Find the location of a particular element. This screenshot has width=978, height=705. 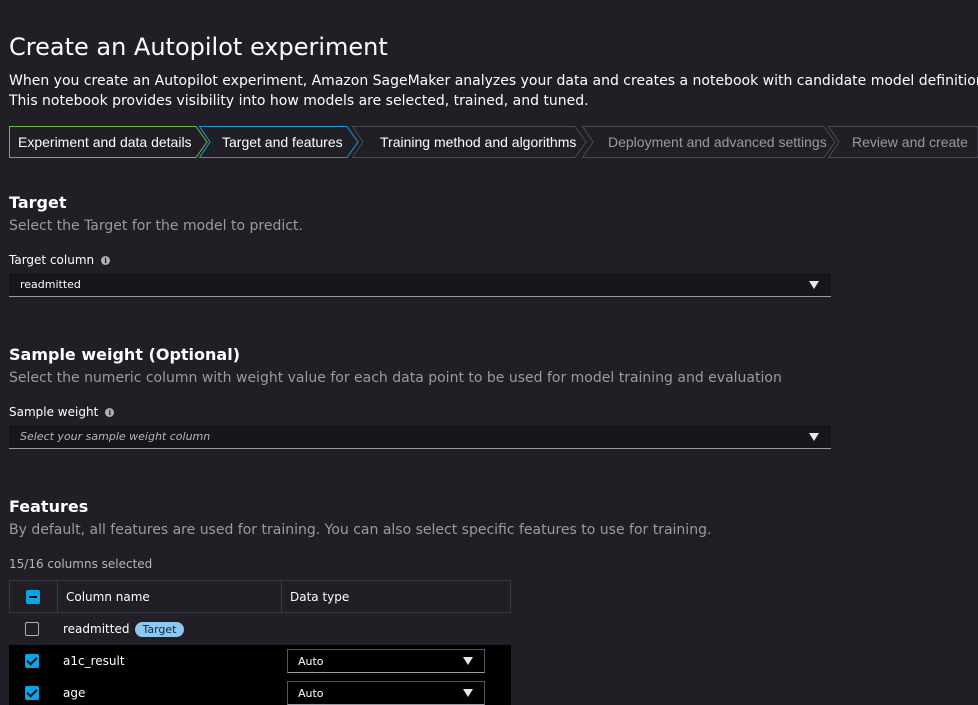

target-column-select: readmitted is located at coordinates (420, 285).